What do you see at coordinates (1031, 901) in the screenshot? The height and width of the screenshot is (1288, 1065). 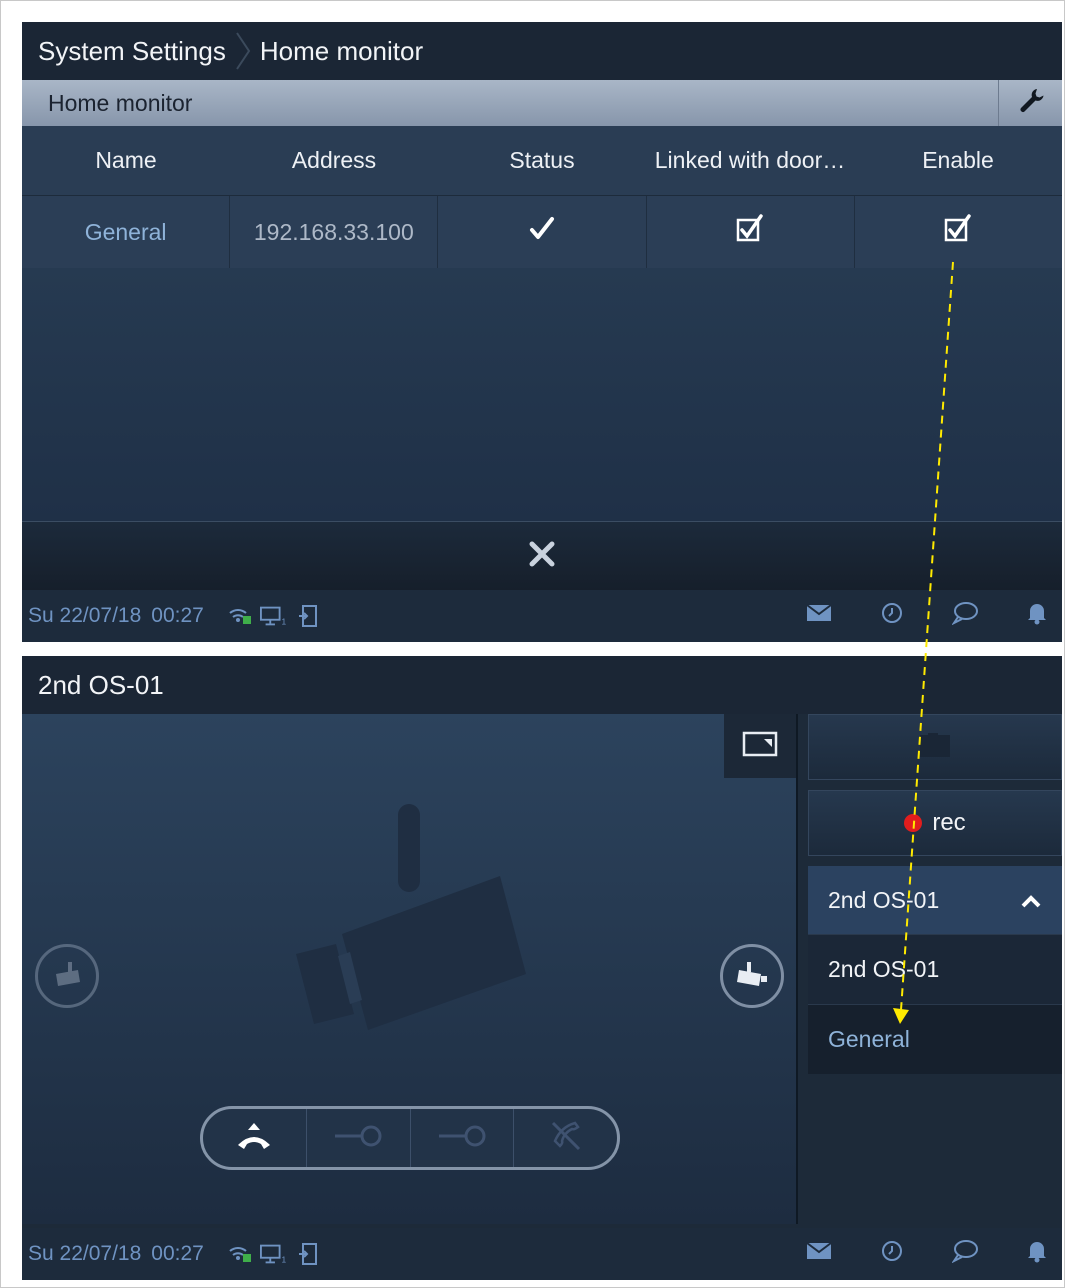 I see `chevron-up-icon` at bounding box center [1031, 901].